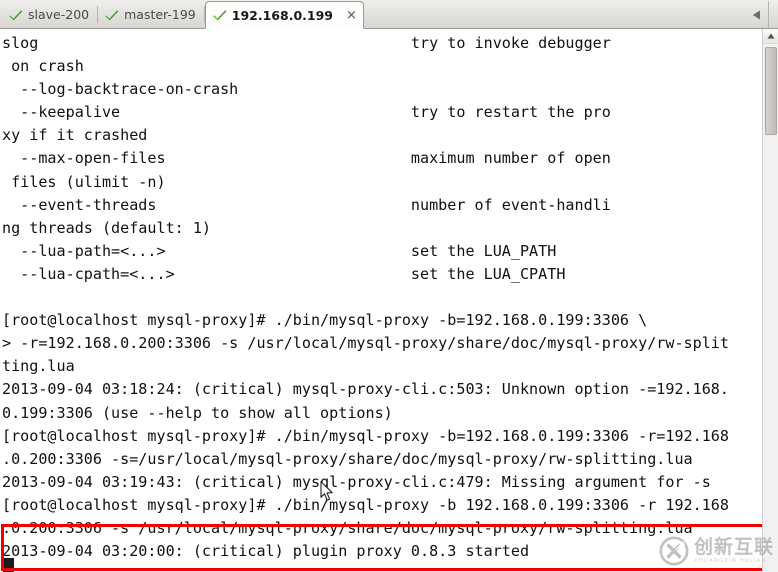 Image resolution: width=778 pixels, height=572 pixels. I want to click on tab-bar-right-edge, so click(773, 14).